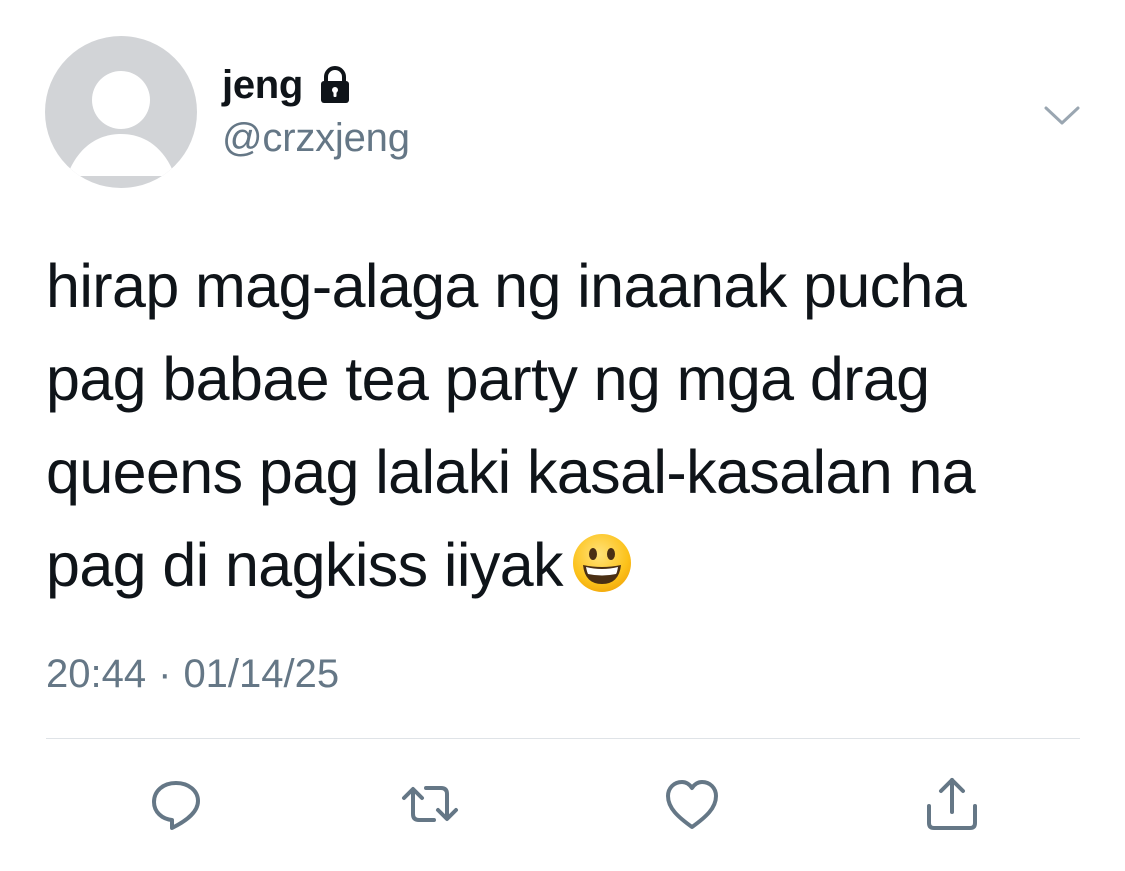 Image resolution: width=1125 pixels, height=871 pixels. I want to click on divider, so click(563, 738).